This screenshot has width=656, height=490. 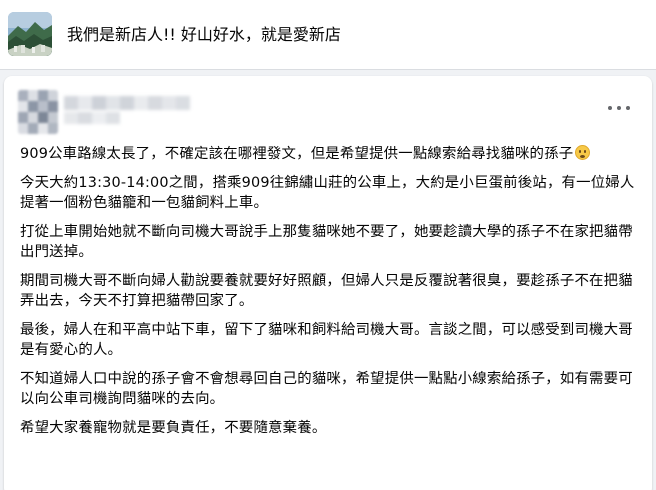 What do you see at coordinates (204, 35) in the screenshot?
I see `group-title: 我們是新店人!! 好山好水，就是愛新店` at bounding box center [204, 35].